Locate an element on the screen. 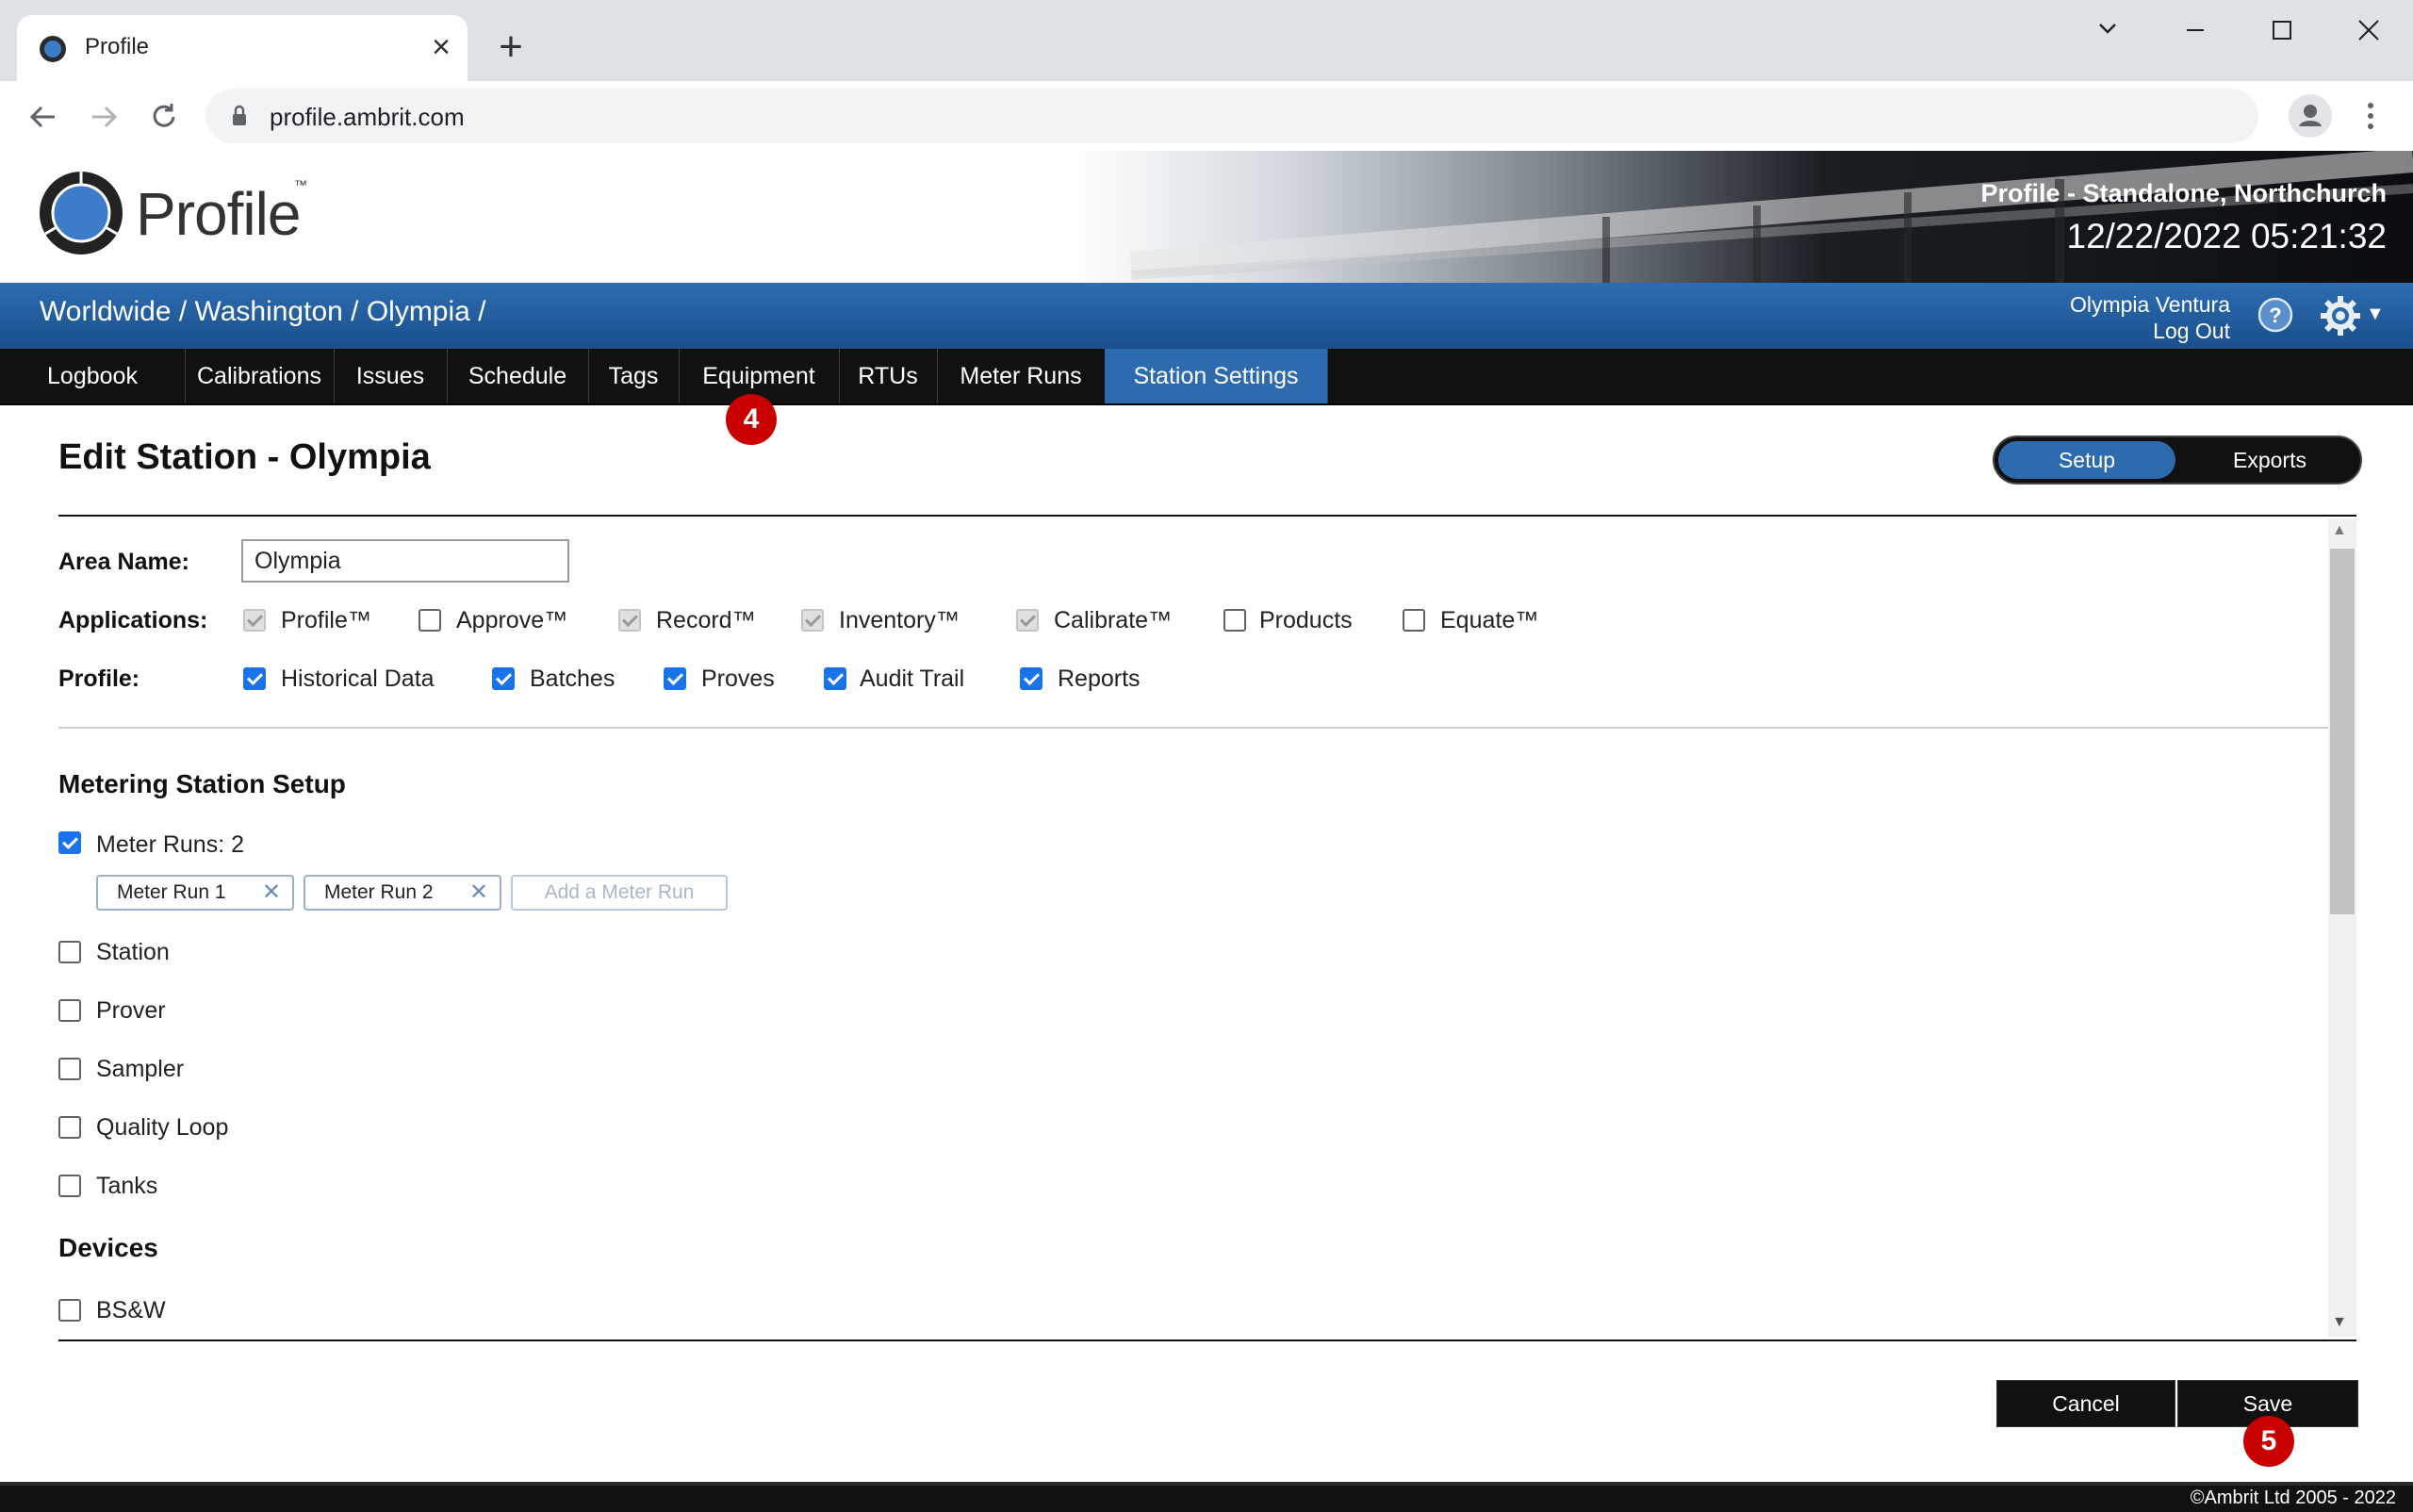 The width and height of the screenshot is (2413, 1512). step-badge-5: 5 is located at coordinates (2268, 1442).